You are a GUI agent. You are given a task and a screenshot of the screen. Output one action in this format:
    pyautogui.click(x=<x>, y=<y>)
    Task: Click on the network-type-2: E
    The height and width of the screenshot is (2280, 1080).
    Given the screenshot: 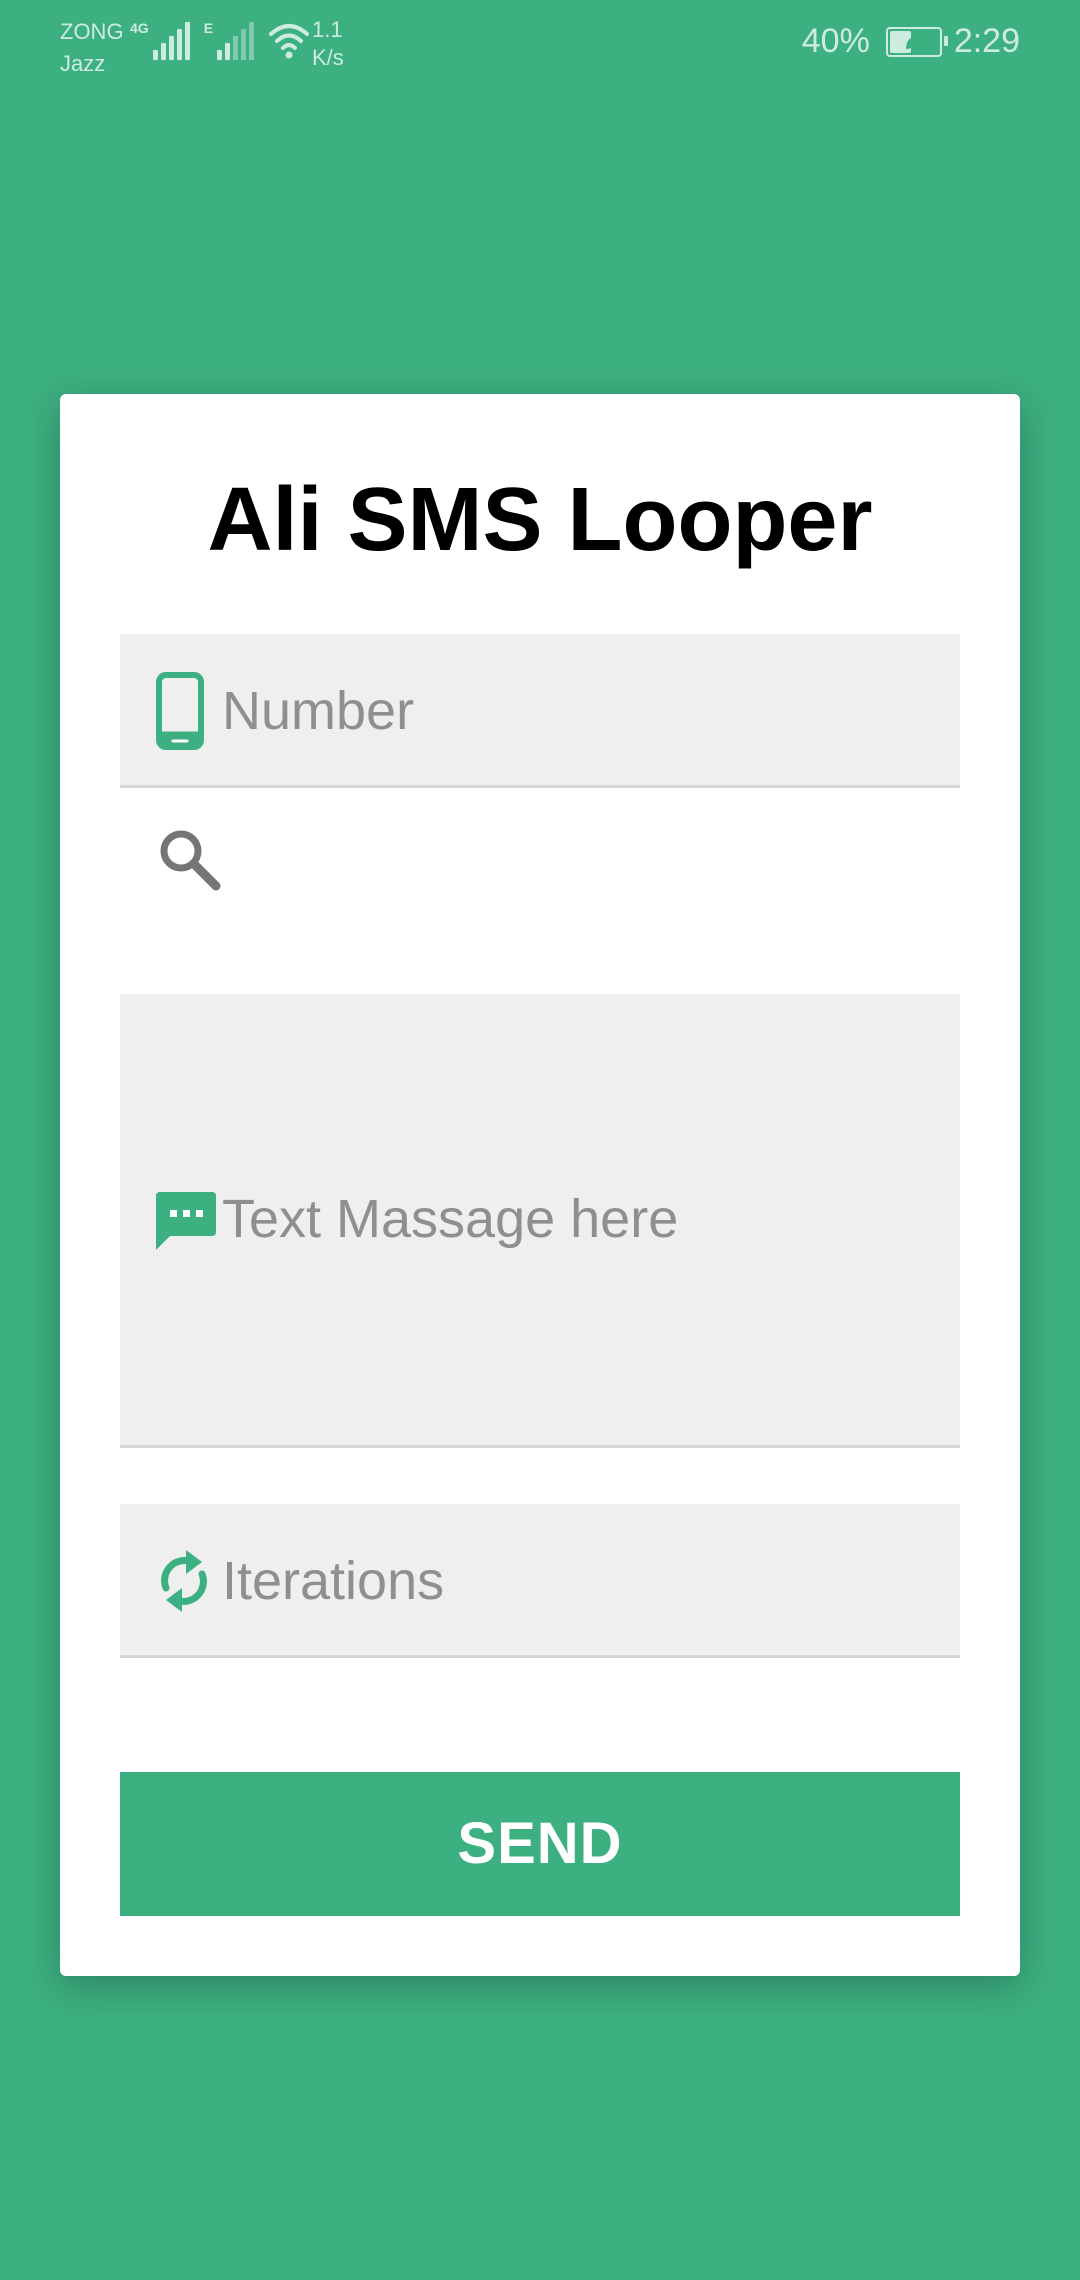 What is the action you would take?
    pyautogui.click(x=208, y=28)
    